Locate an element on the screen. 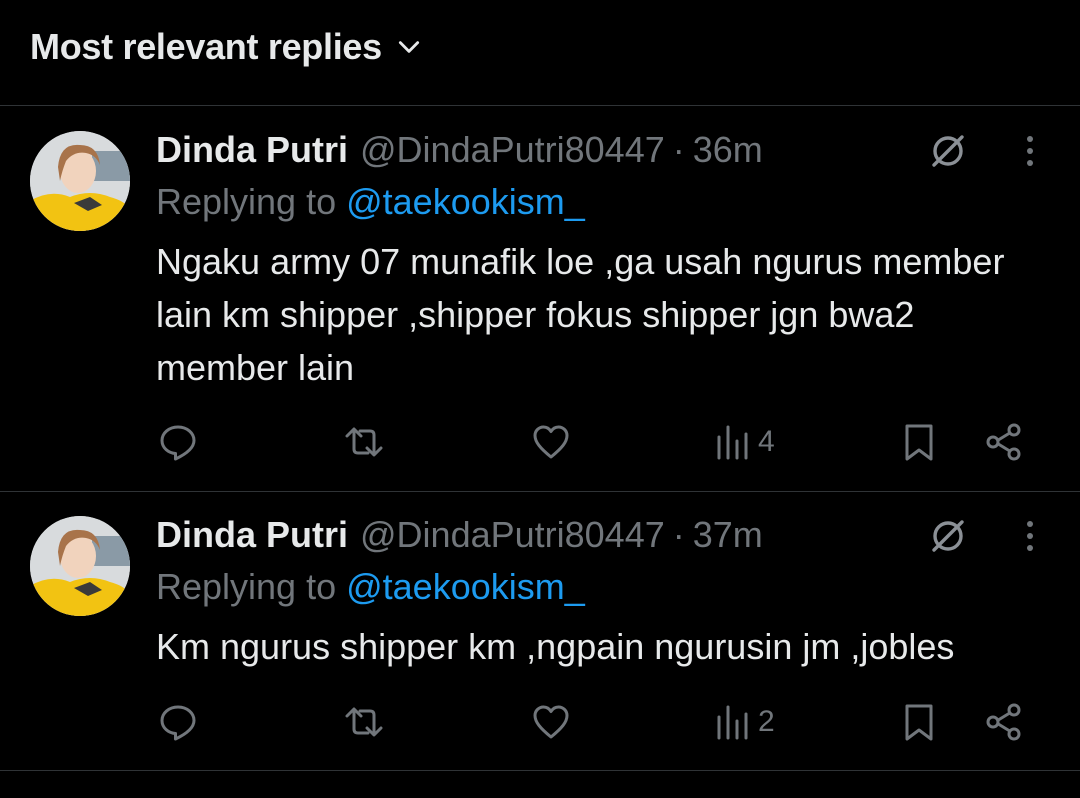 The image size is (1080, 798). sort-replies-button: Most relevant replies is located at coordinates (226, 47).